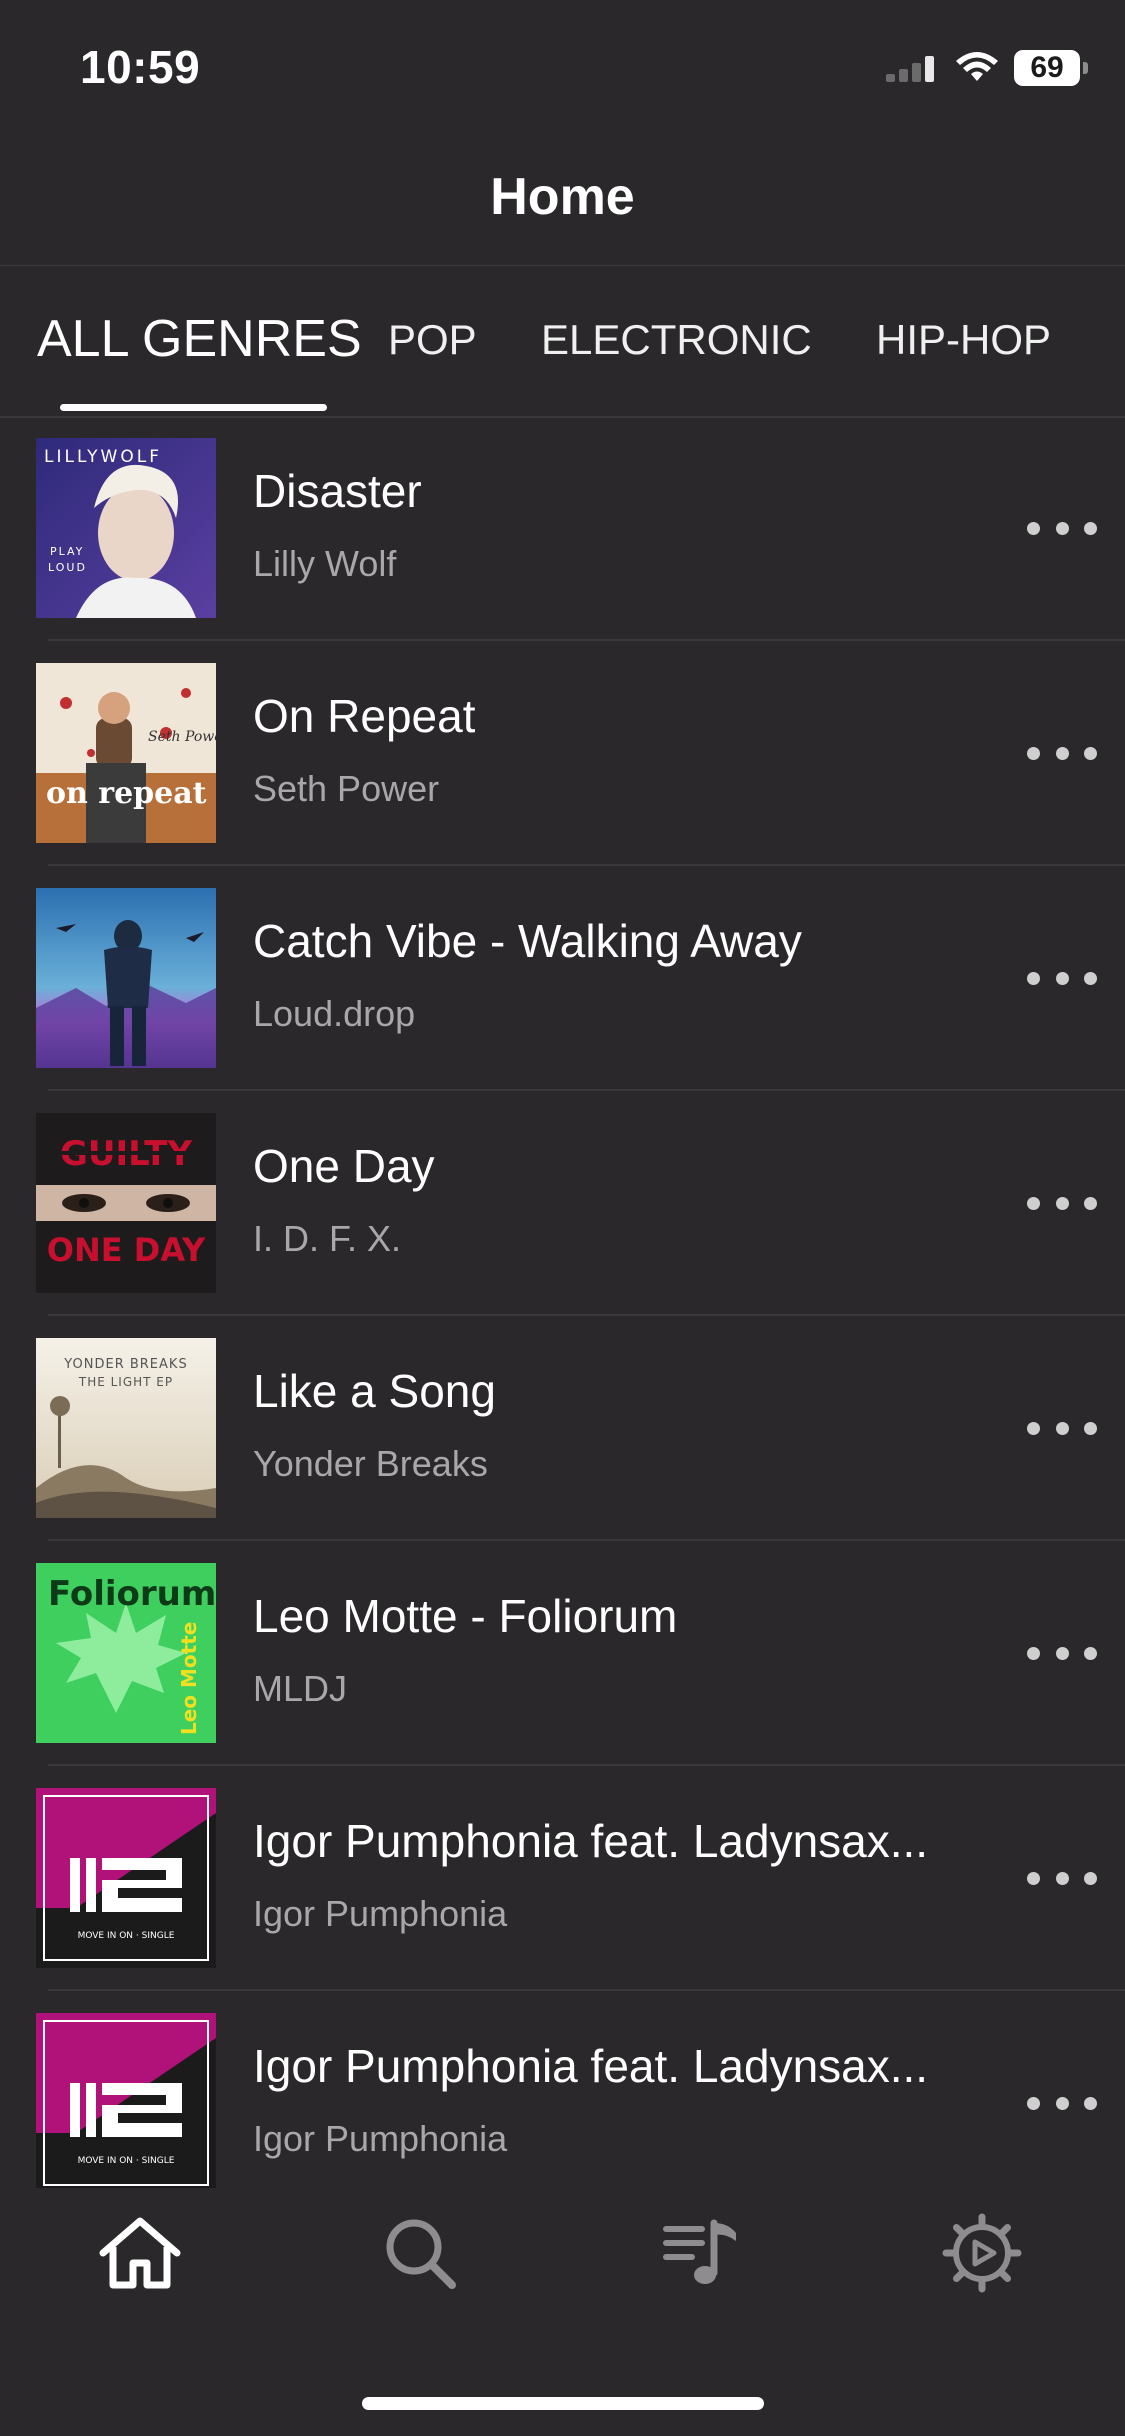  What do you see at coordinates (563, 2403) in the screenshot?
I see `home-indicator` at bounding box center [563, 2403].